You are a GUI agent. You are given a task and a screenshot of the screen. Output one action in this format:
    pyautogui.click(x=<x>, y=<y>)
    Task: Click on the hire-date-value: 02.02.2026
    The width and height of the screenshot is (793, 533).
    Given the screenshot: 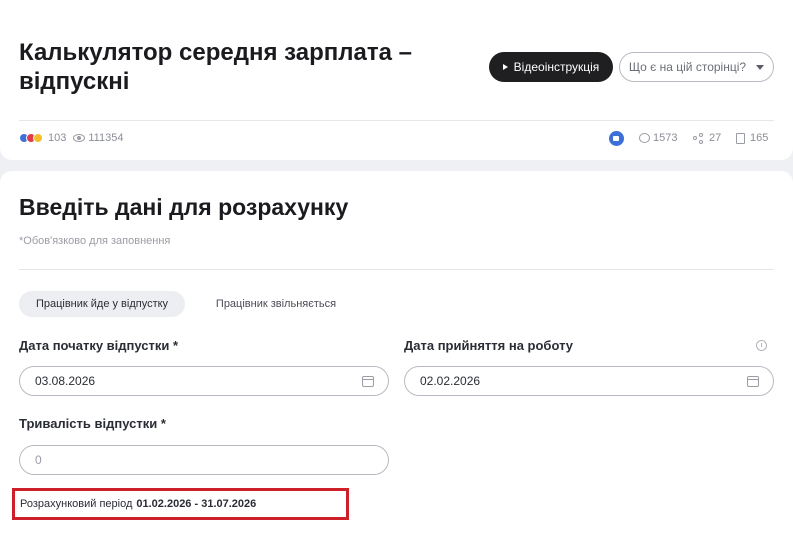 What is the action you would take?
    pyautogui.click(x=450, y=381)
    